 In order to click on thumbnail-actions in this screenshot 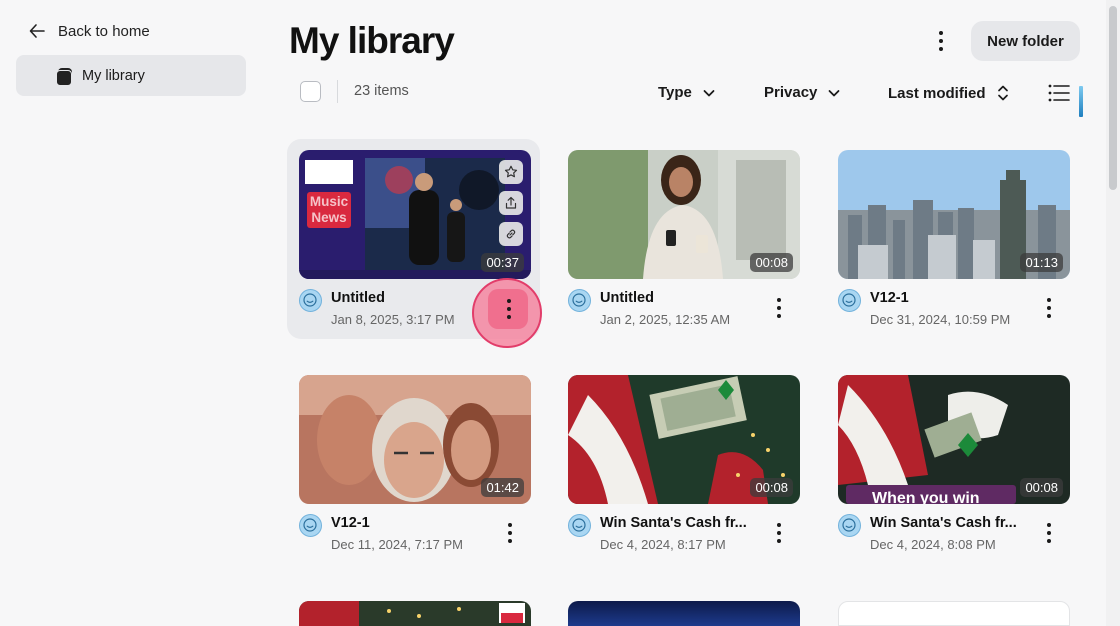, I will do `click(511, 203)`.